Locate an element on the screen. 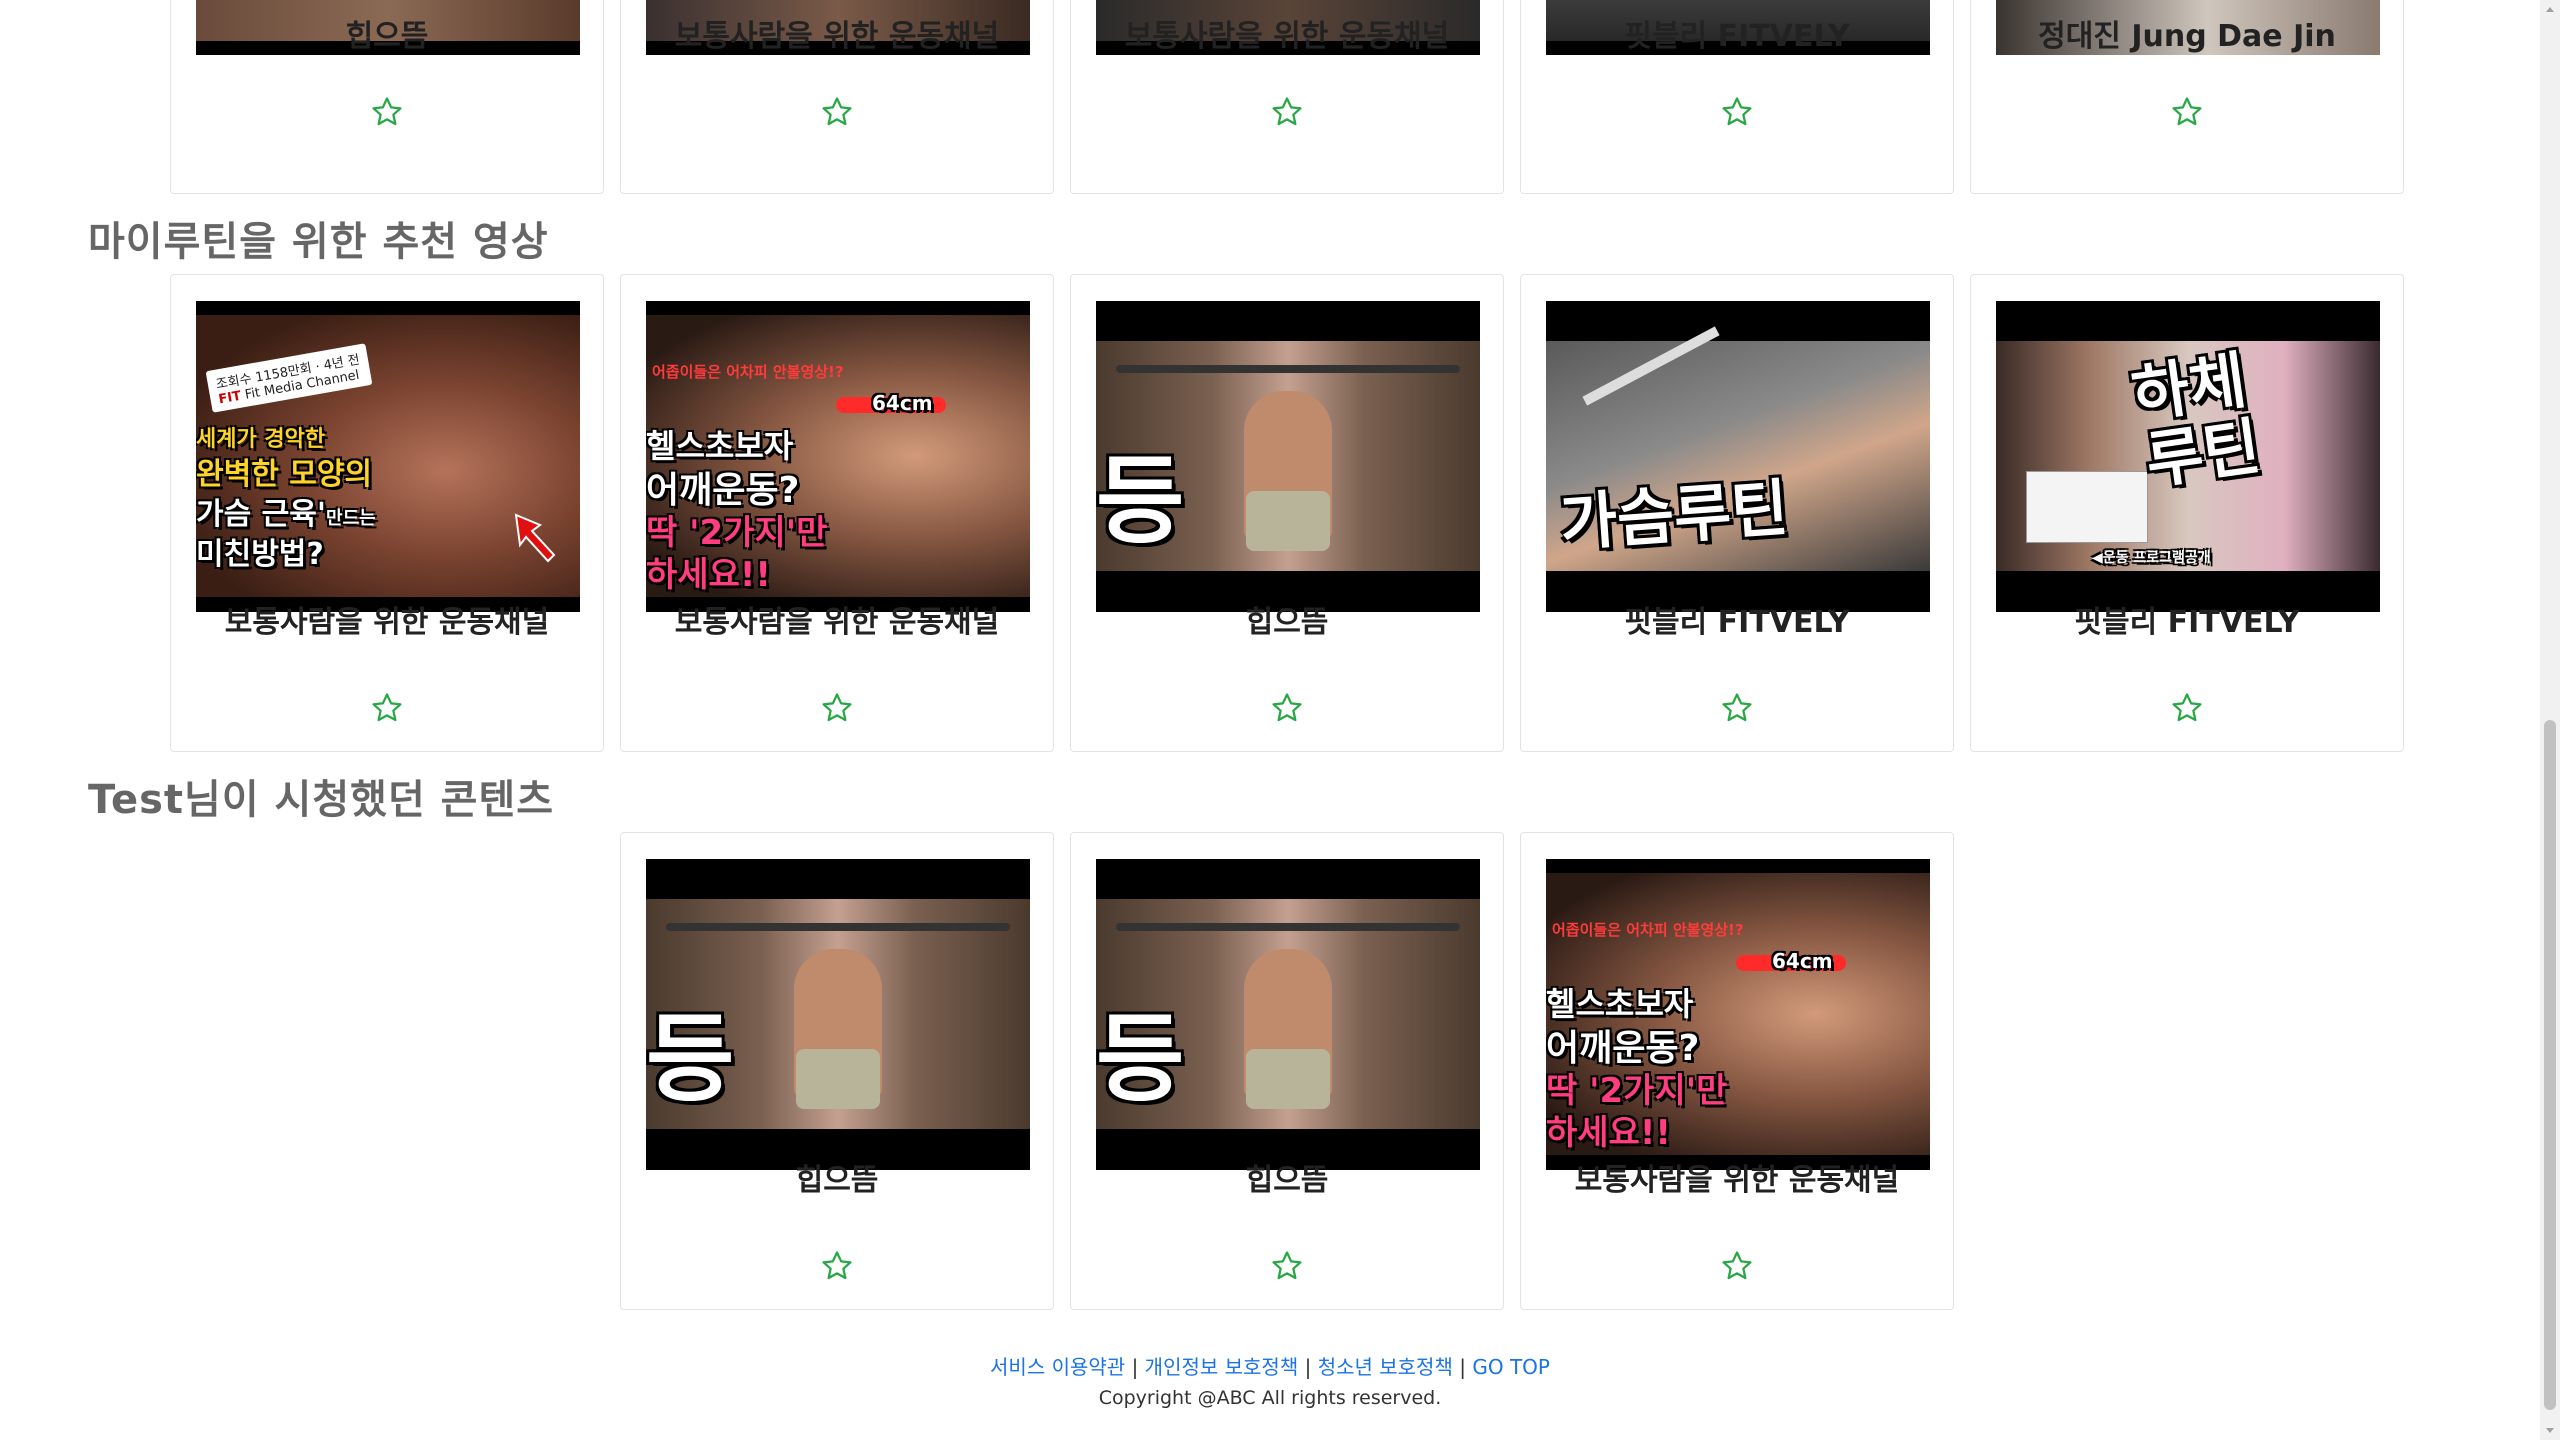 The height and width of the screenshot is (1440, 2560). thumb-text: 만드는 is located at coordinates (351, 518).